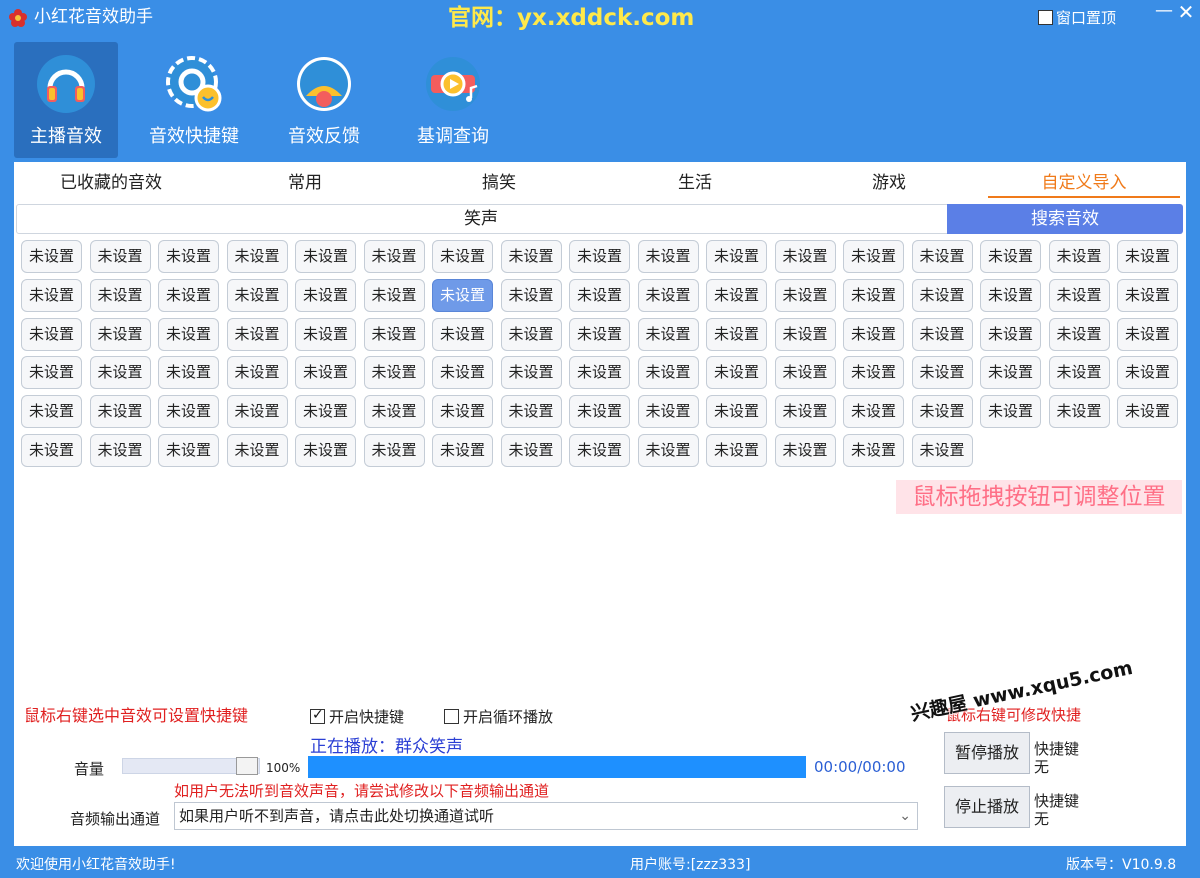  Describe the element at coordinates (695, 185) in the screenshot. I see `tab-life: 生活` at that location.